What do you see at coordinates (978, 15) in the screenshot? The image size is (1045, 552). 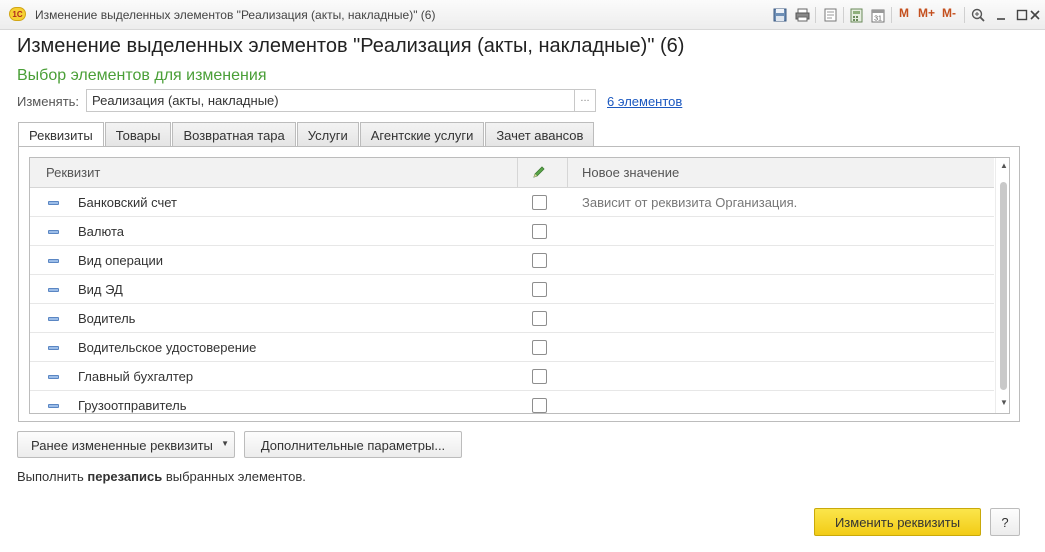 I see `zoom-icon` at bounding box center [978, 15].